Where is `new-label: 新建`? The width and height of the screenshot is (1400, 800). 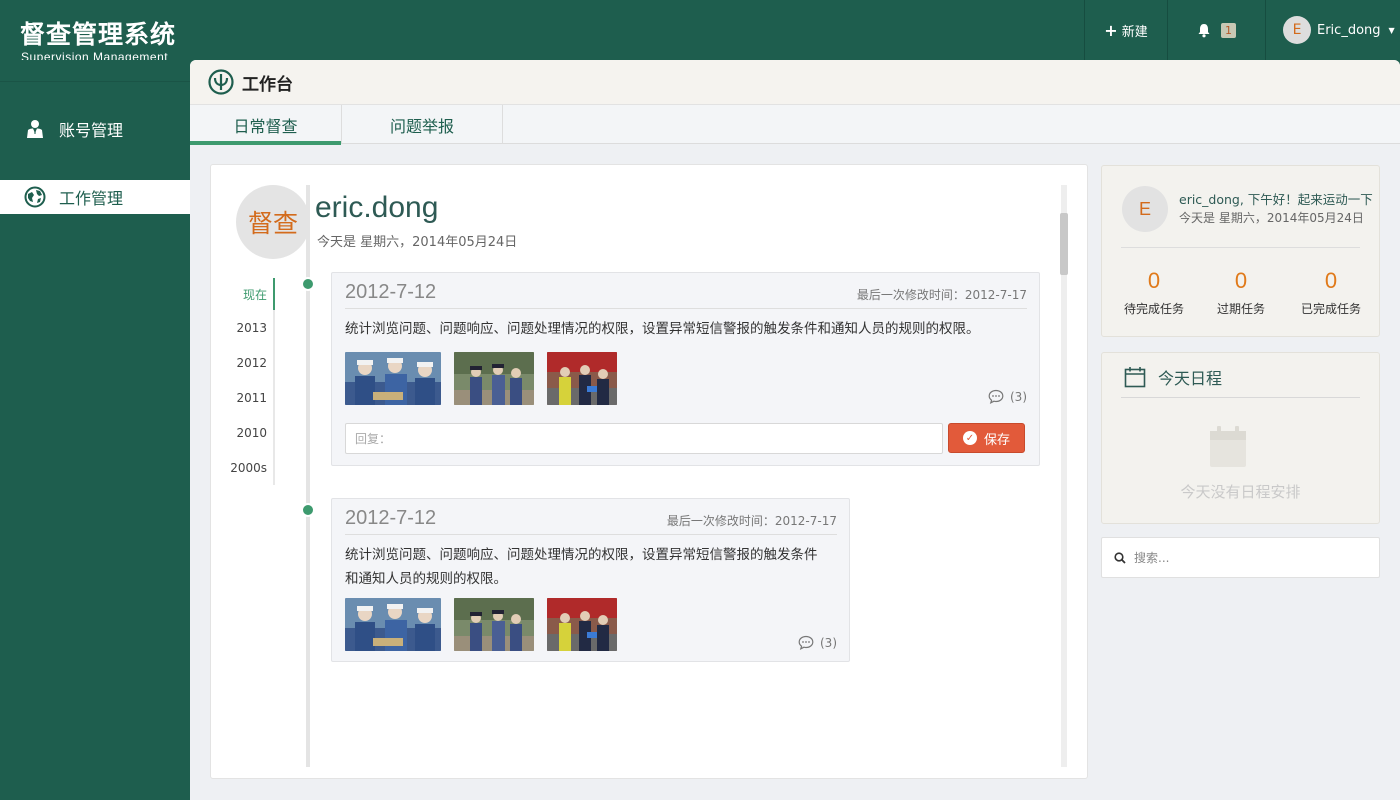 new-label: 新建 is located at coordinates (1134, 32).